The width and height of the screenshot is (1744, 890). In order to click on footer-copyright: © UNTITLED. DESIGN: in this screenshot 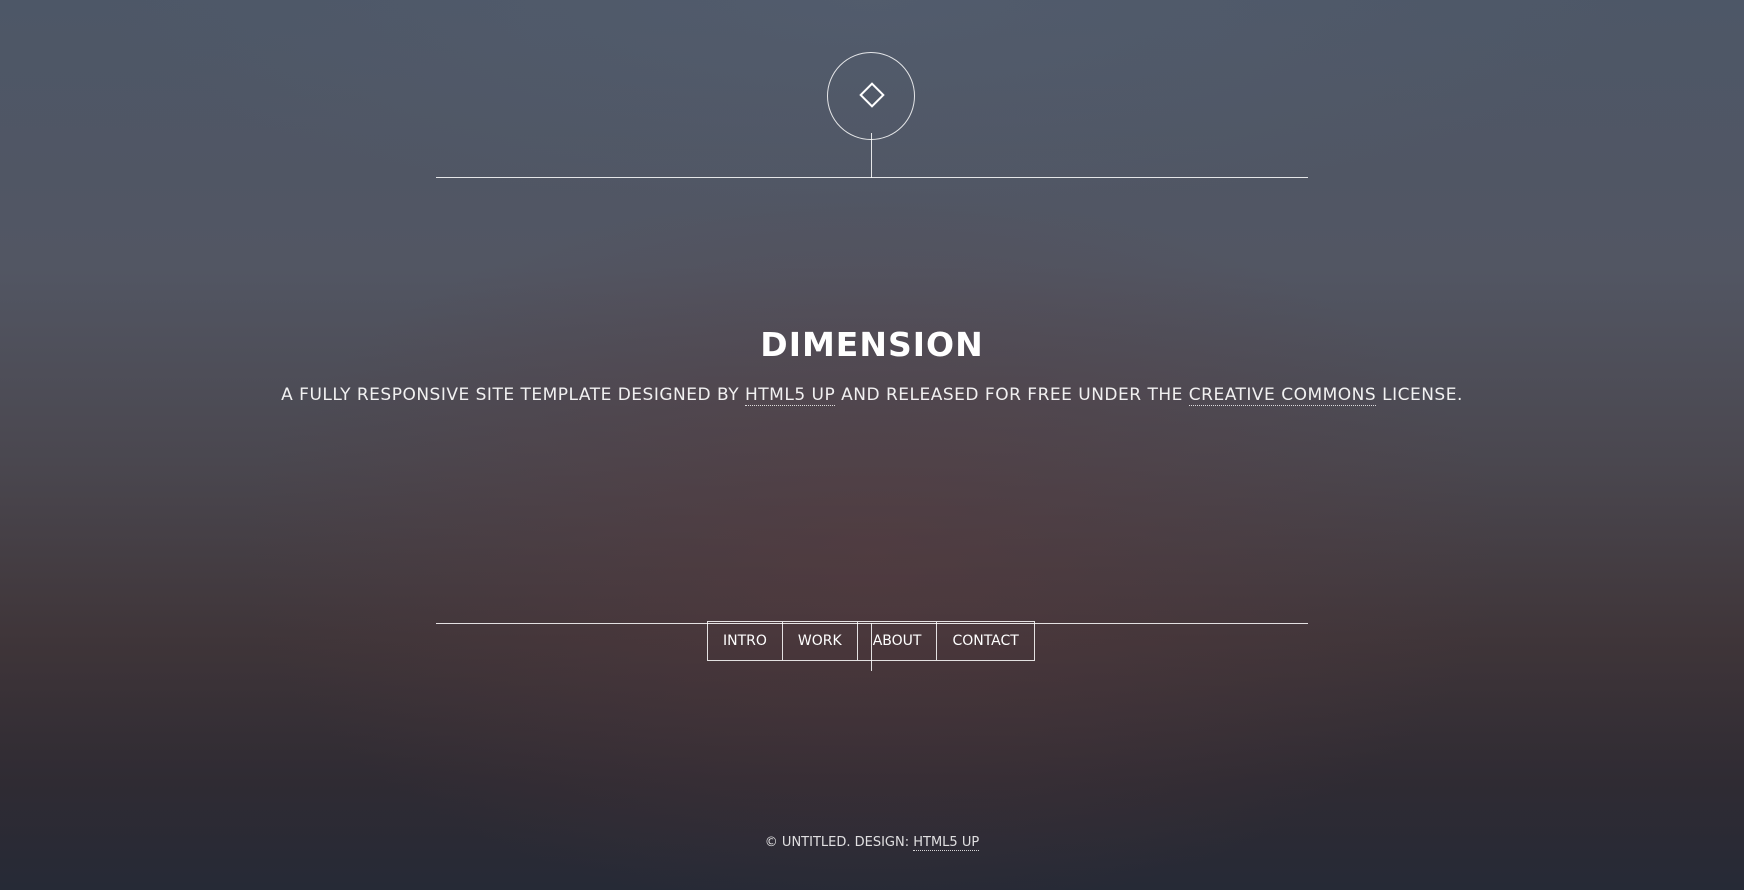, I will do `click(837, 842)`.